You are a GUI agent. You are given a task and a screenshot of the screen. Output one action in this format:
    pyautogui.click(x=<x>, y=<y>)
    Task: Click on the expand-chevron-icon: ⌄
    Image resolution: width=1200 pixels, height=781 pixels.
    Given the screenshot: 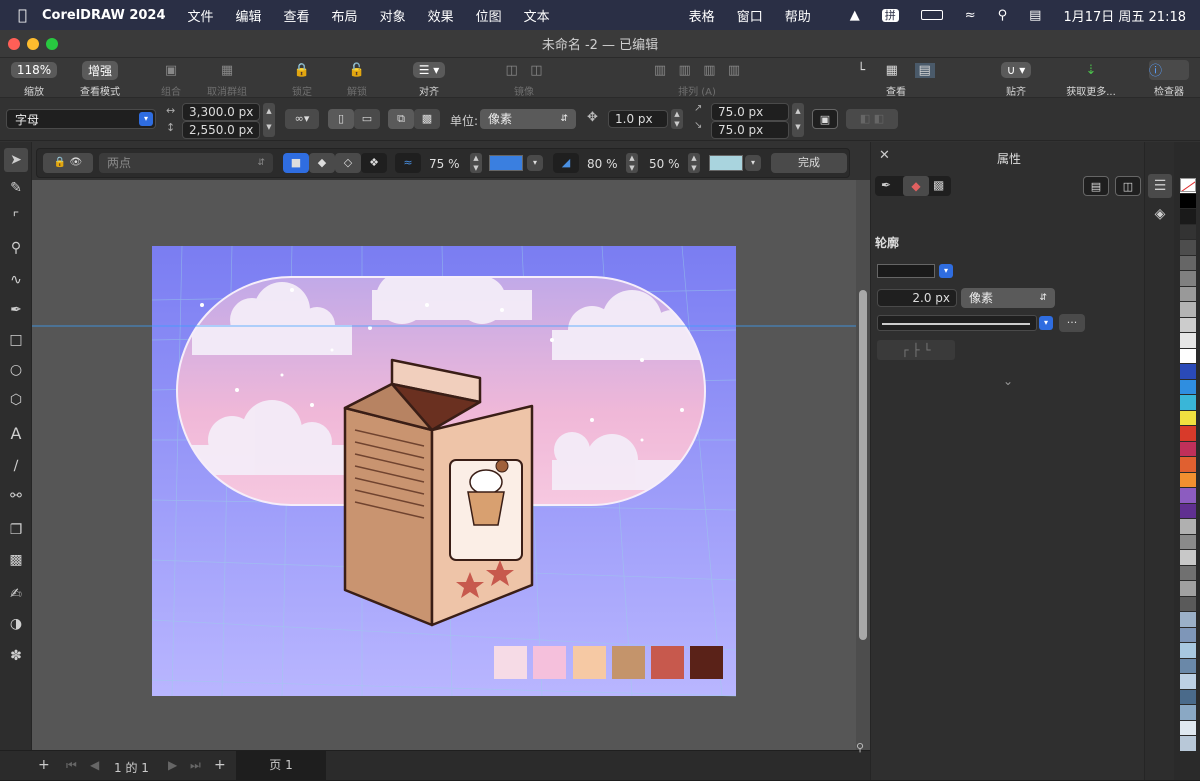 What is the action you would take?
    pyautogui.click(x=1008, y=381)
    